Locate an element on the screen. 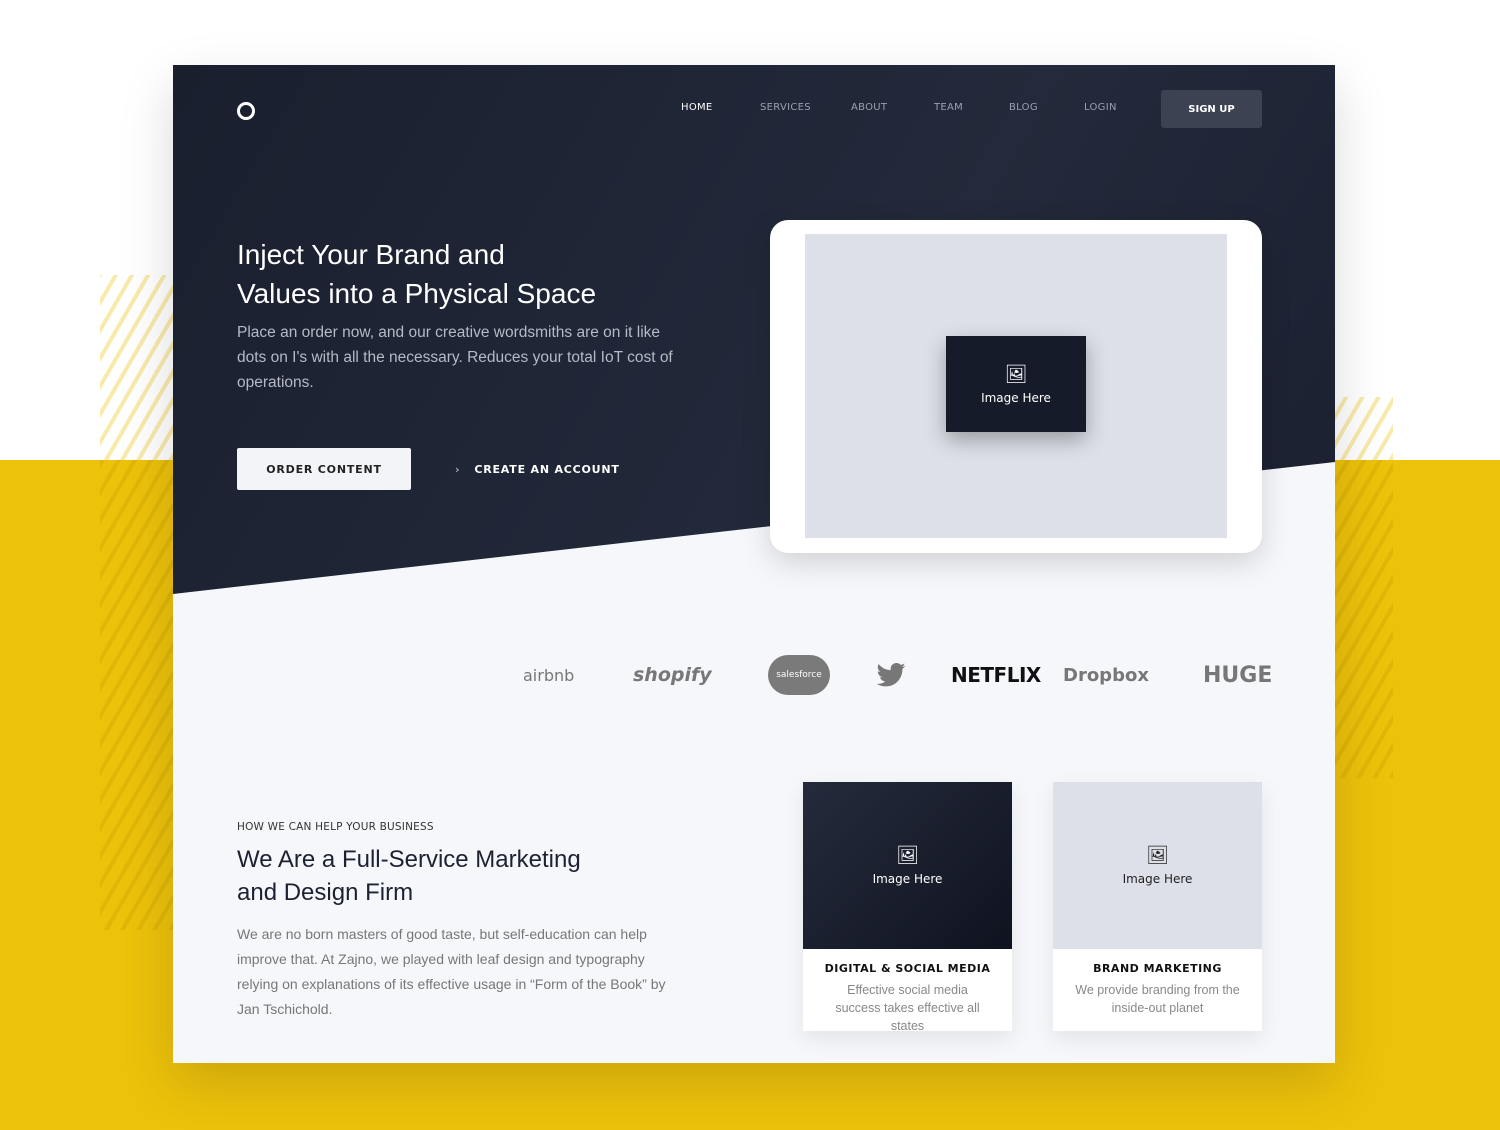  tablet-mockup: 🖼︎ Image Here is located at coordinates (1016, 386).